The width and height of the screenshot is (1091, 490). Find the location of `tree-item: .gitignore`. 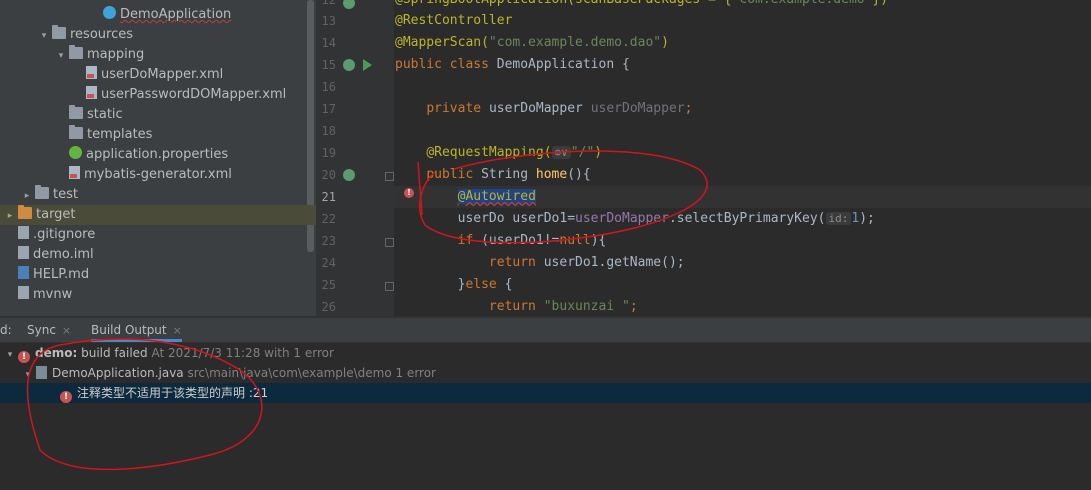

tree-item: .gitignore is located at coordinates (158, 235).